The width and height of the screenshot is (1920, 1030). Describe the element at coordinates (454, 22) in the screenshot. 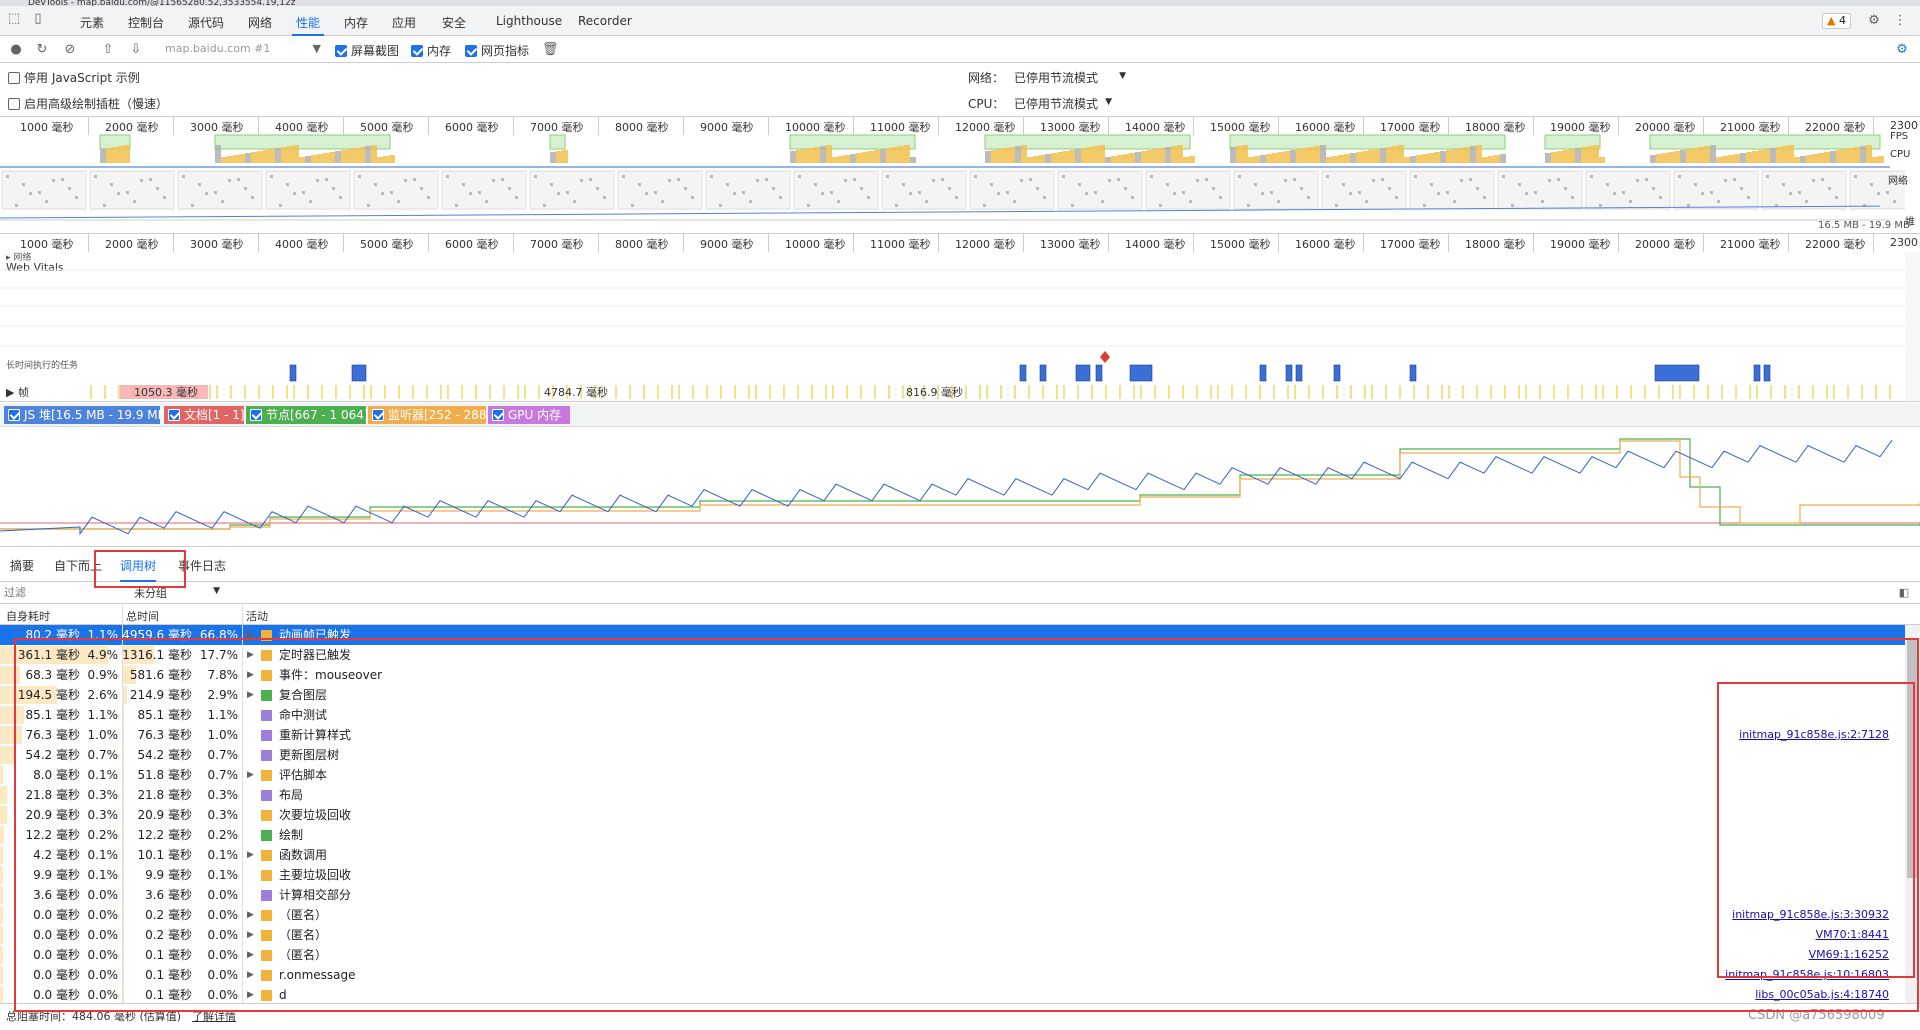

I see `tab-7: 安全` at that location.